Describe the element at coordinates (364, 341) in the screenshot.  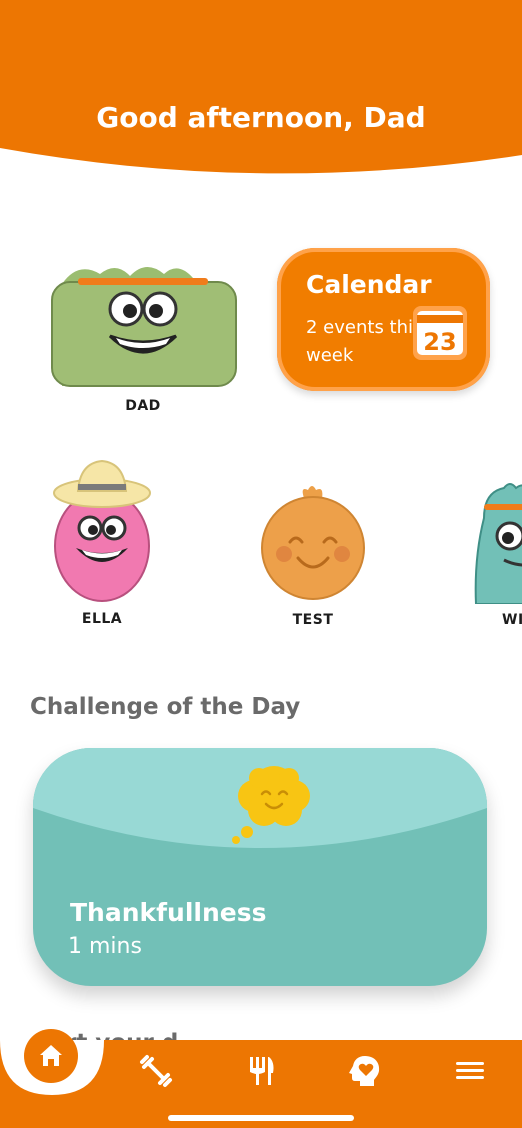
I see `calendar-subtitle: 2 events this week` at that location.